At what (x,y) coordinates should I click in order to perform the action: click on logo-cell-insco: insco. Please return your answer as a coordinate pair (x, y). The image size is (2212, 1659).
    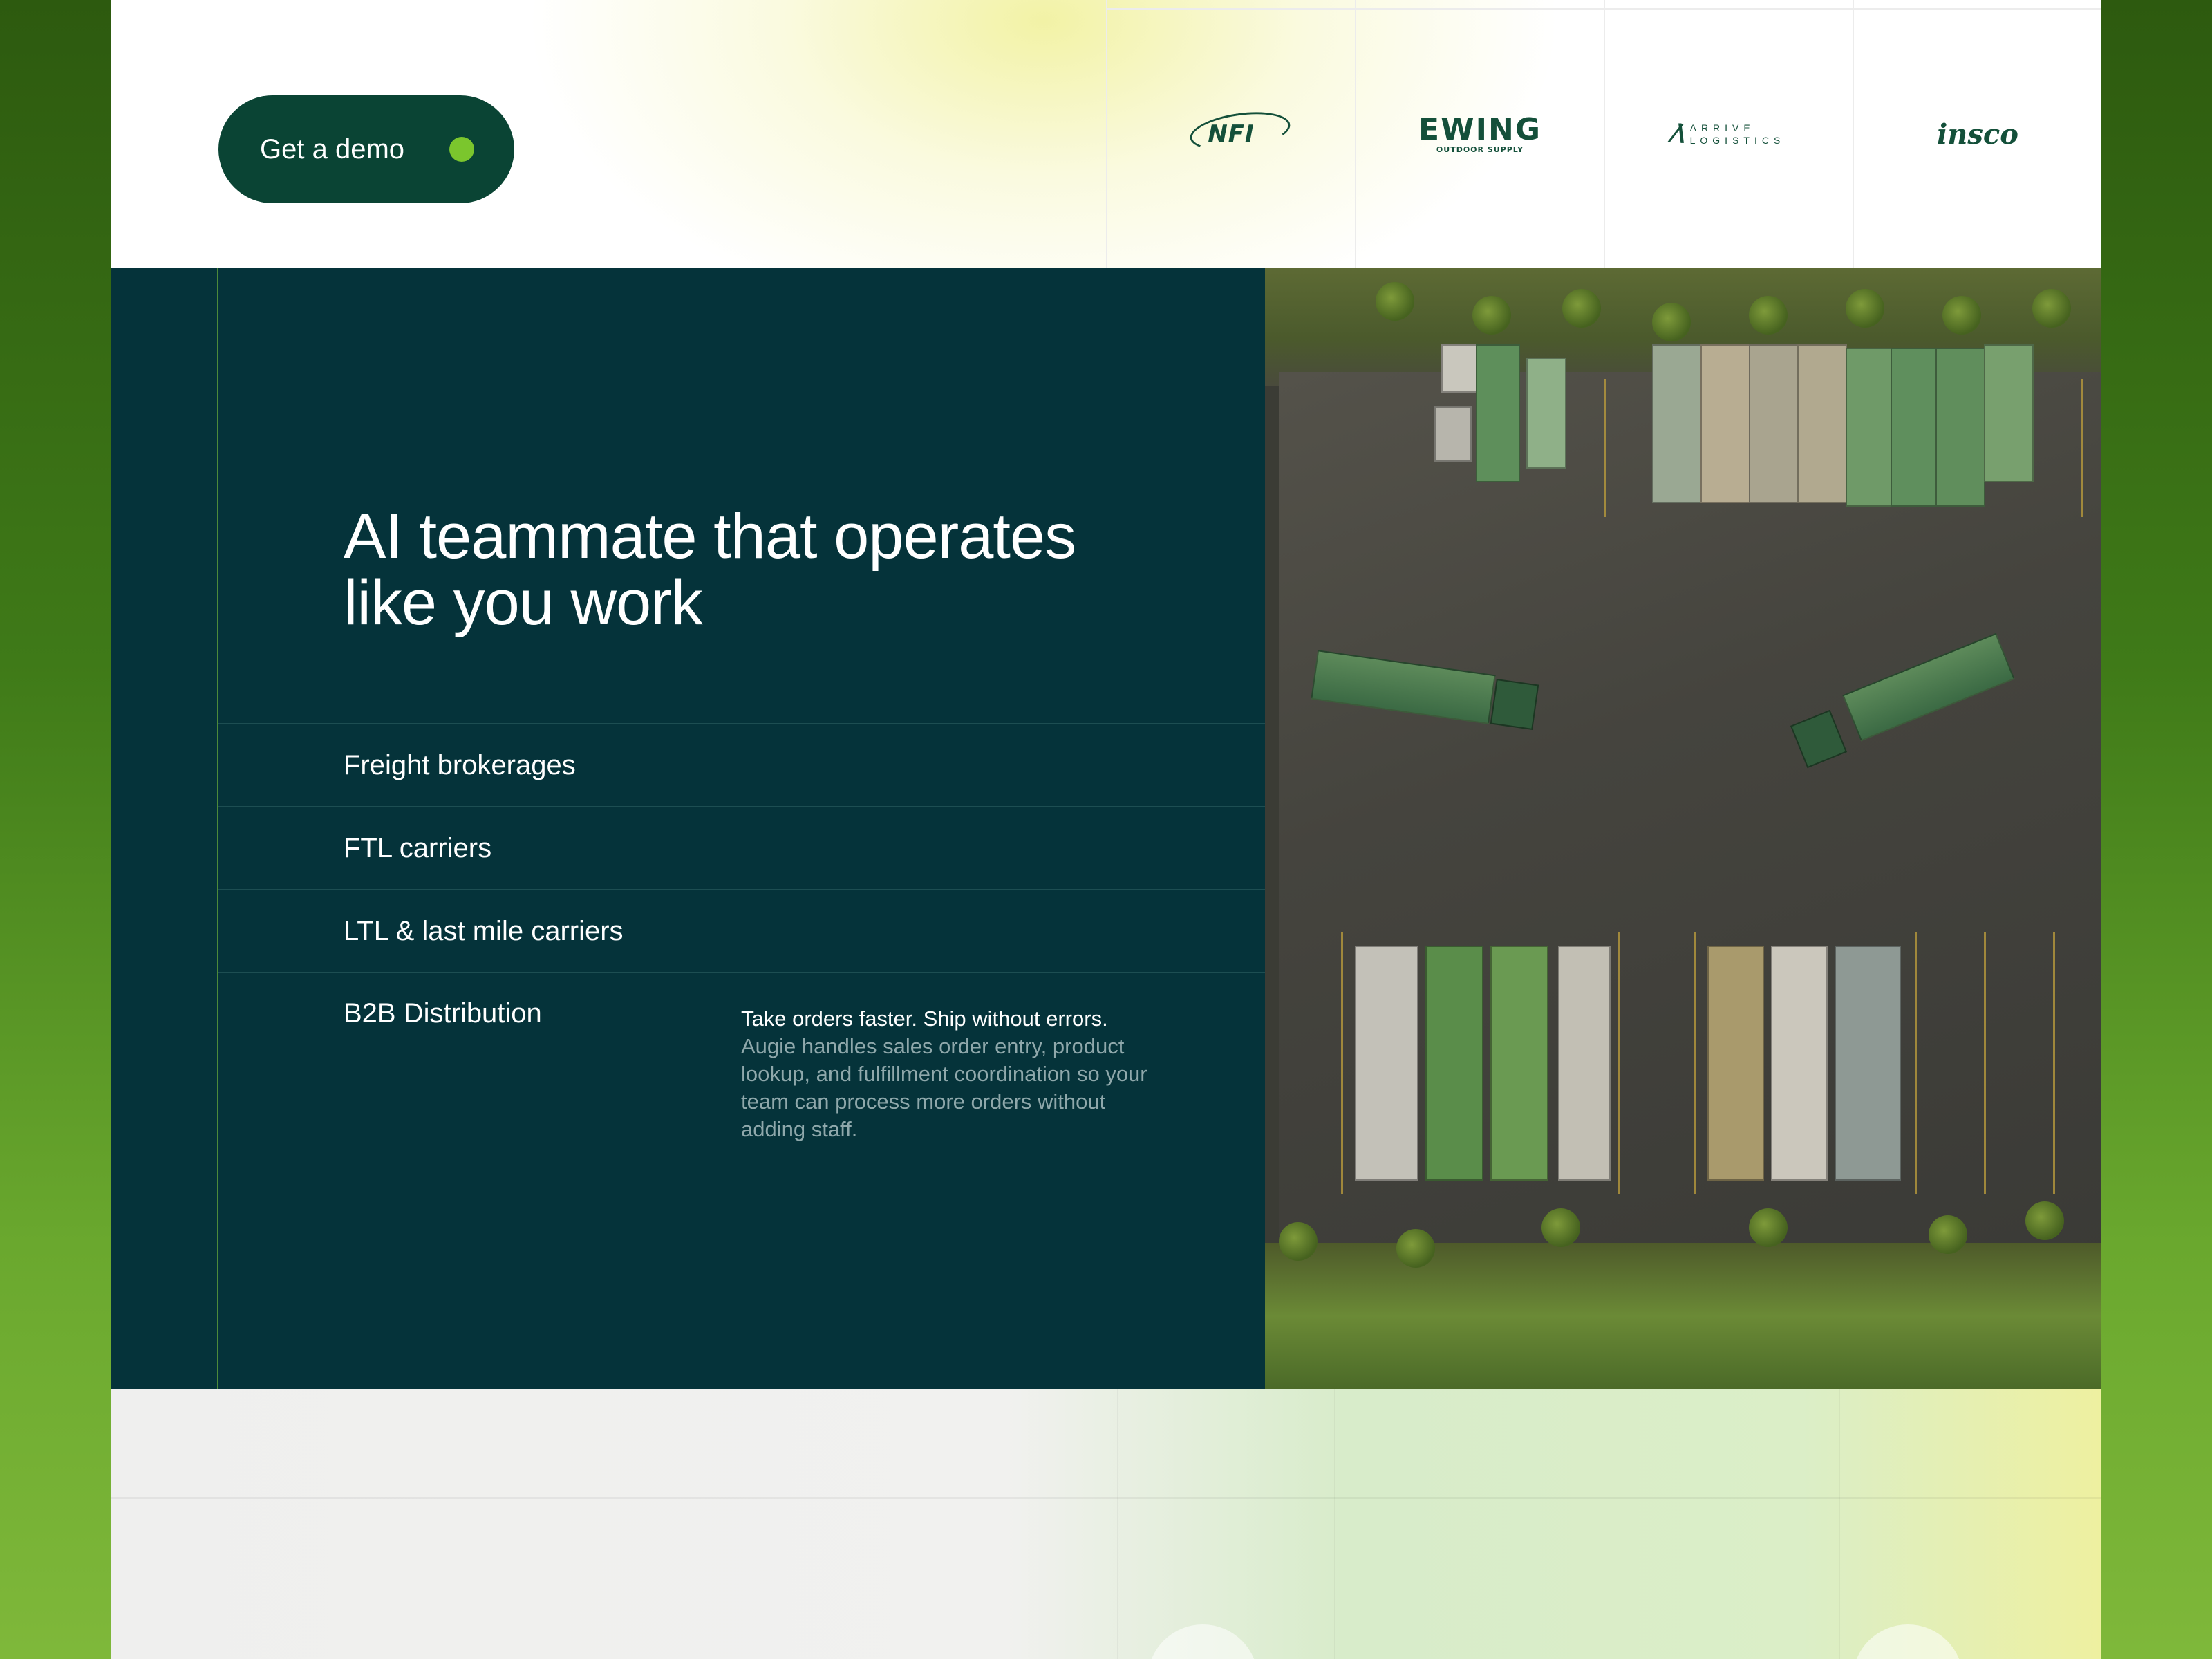
    Looking at the image, I should click on (1977, 134).